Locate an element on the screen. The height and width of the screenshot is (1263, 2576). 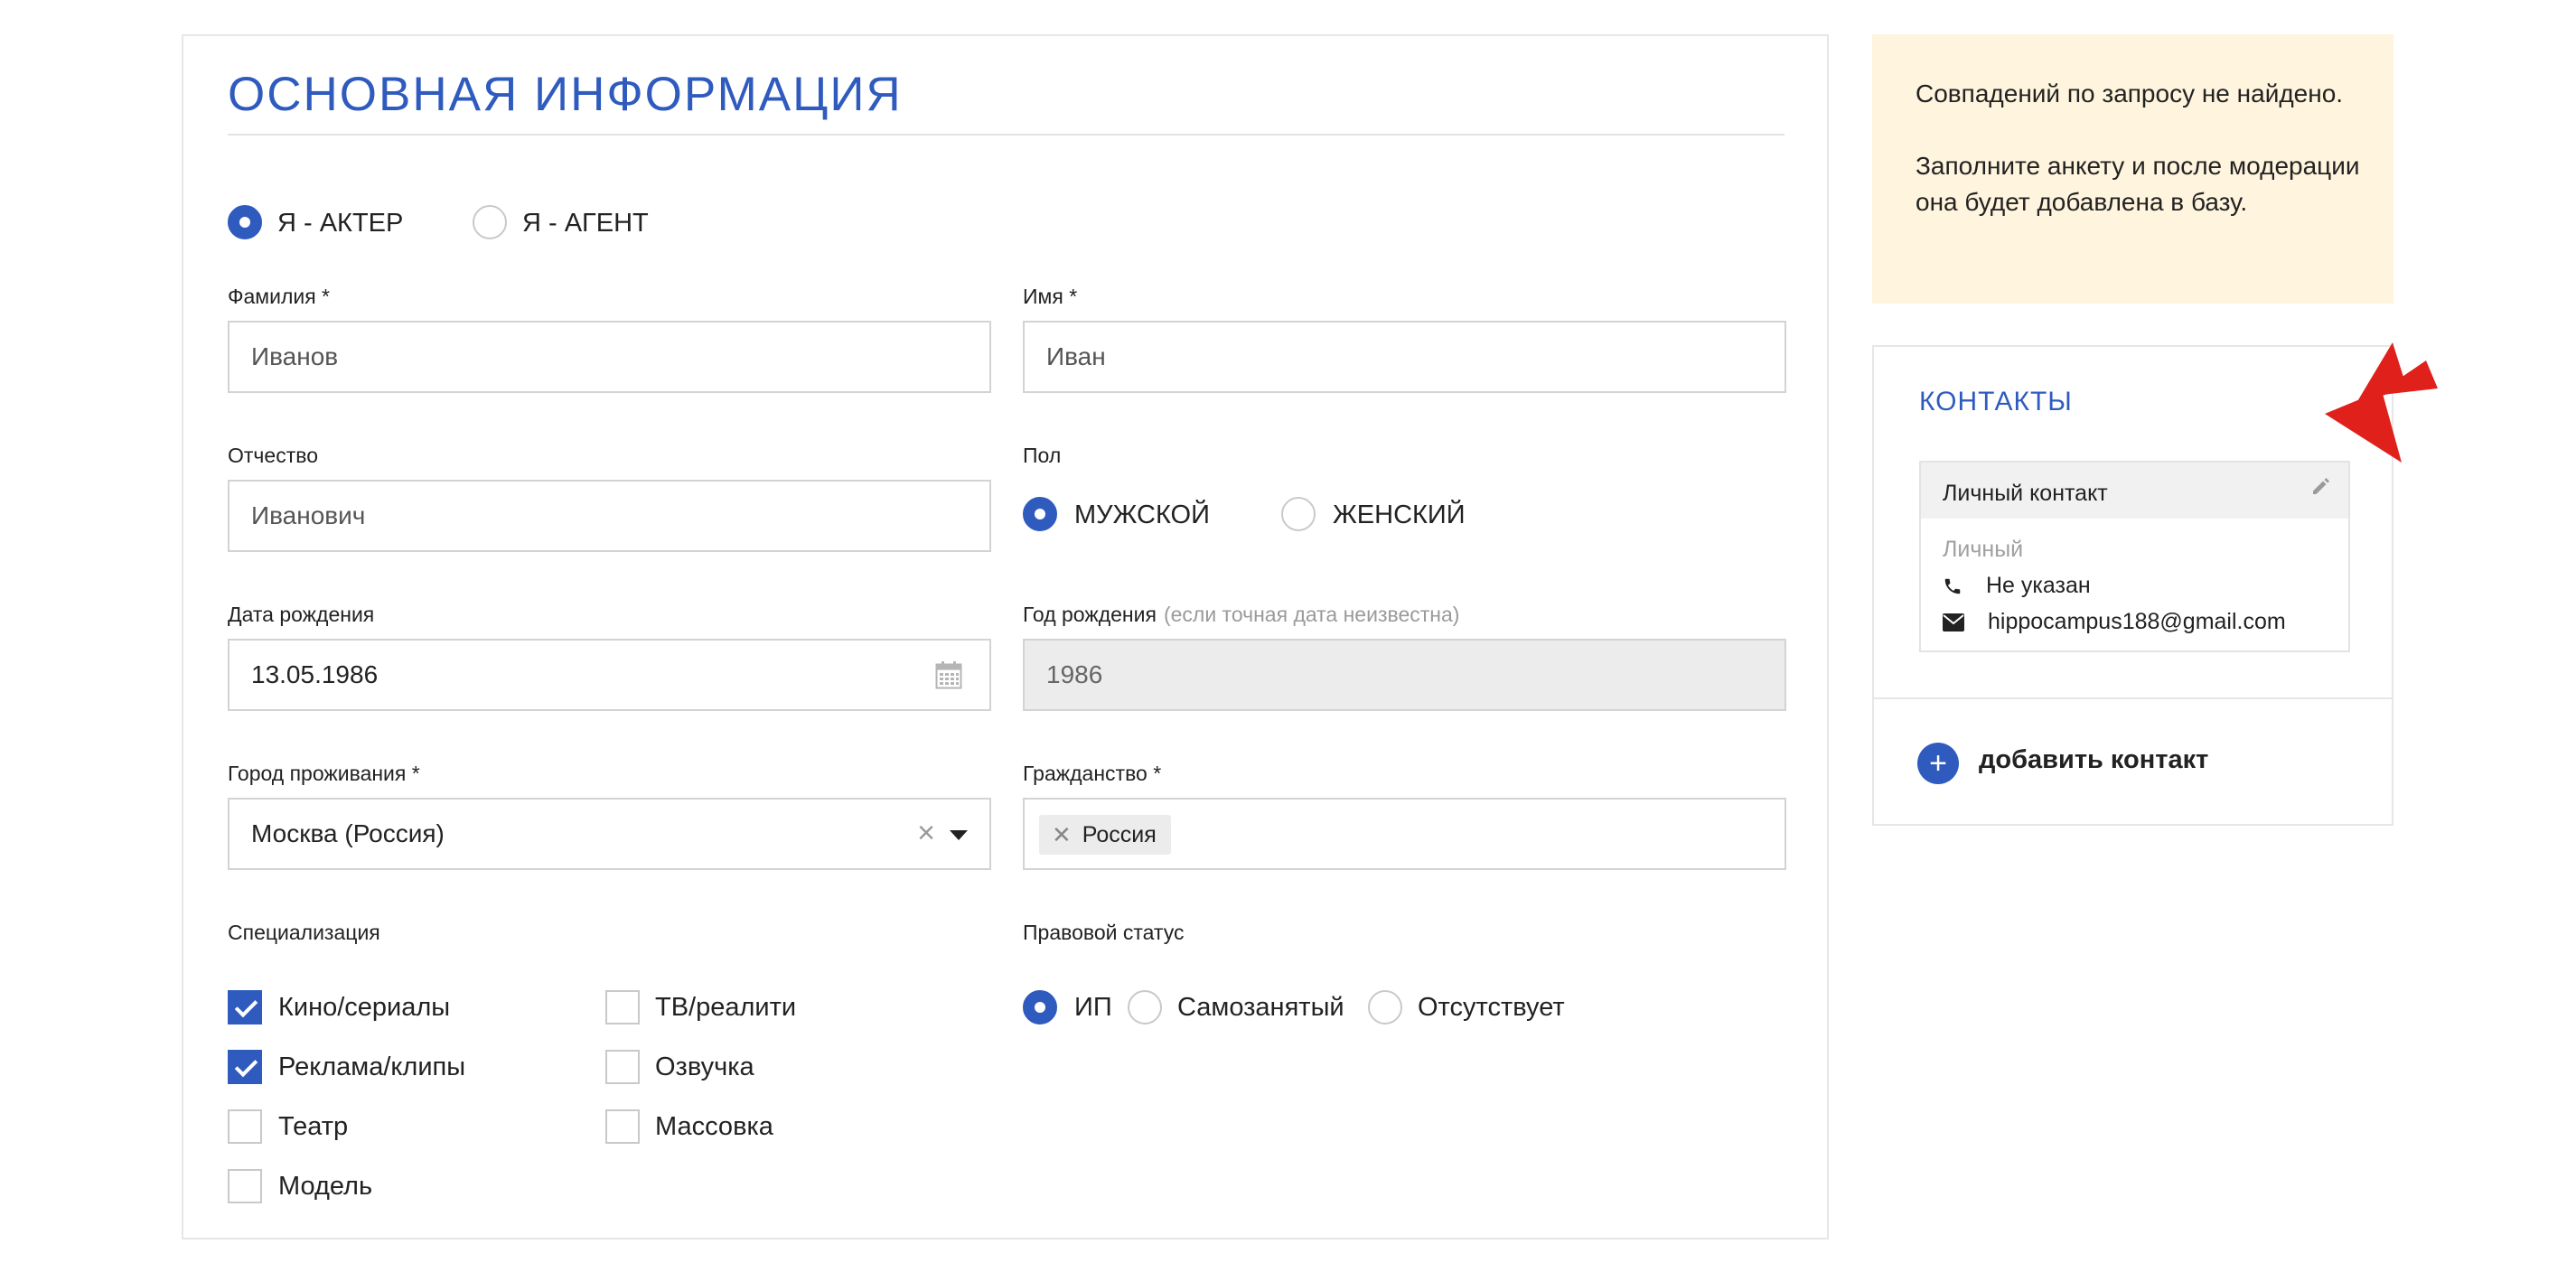
gender-female-radio is located at coordinates (1298, 514).